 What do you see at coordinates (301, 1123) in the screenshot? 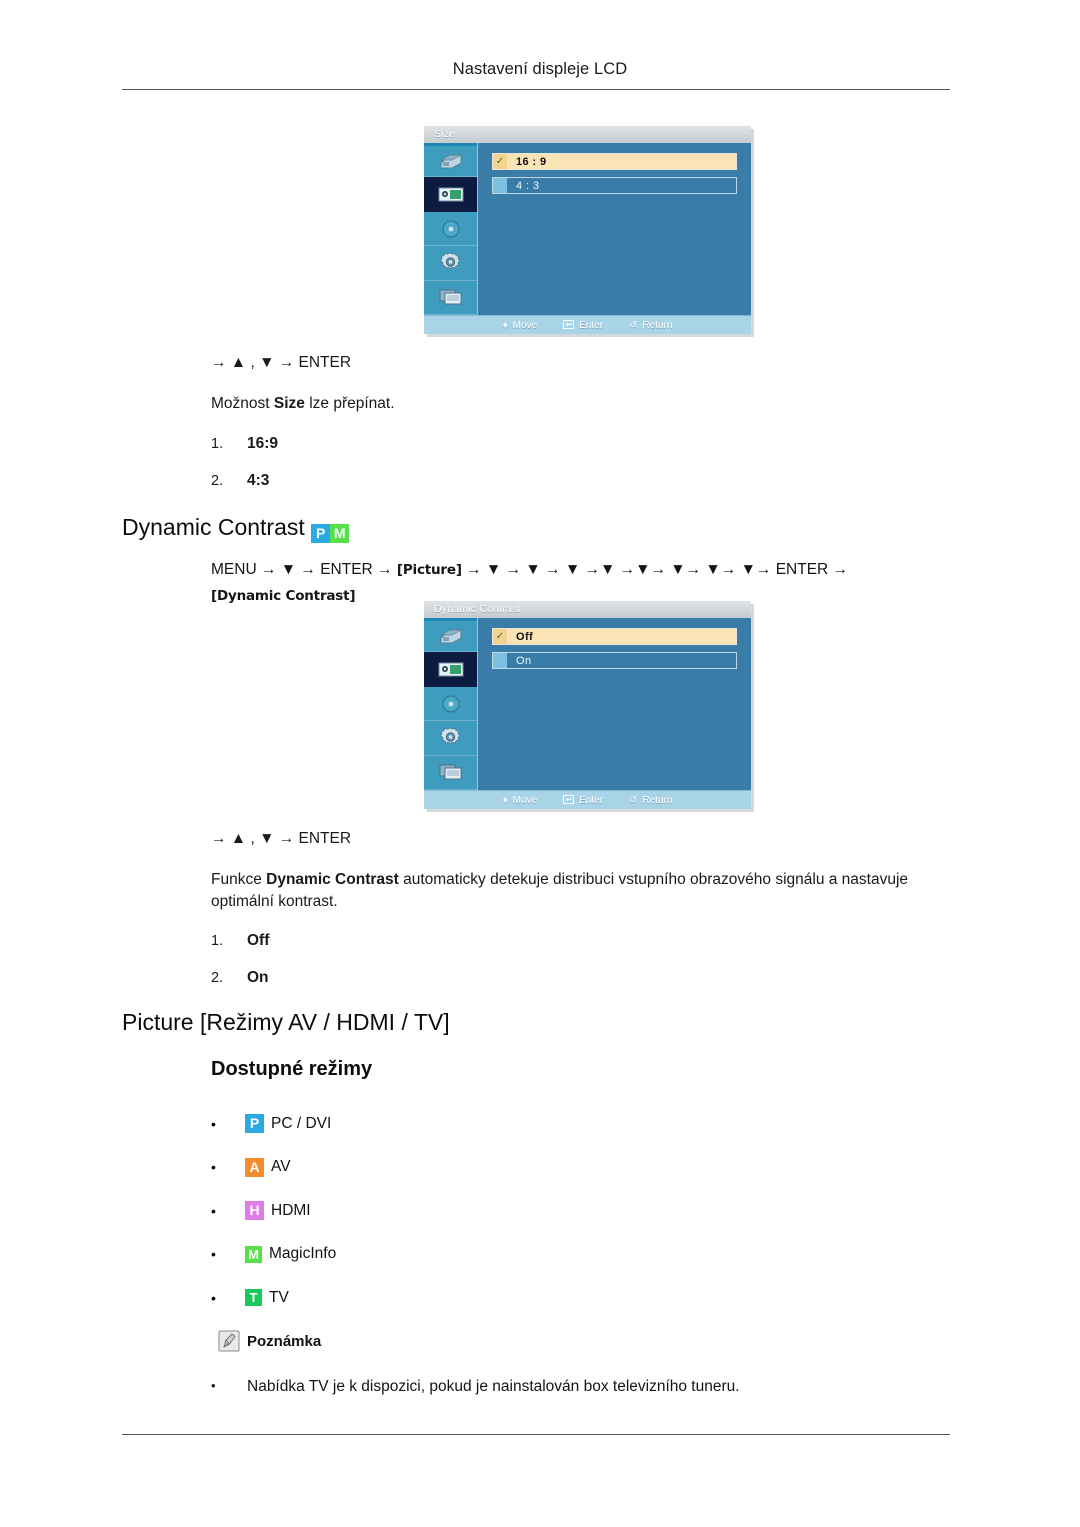
I see `mode-label: PC / DVI` at bounding box center [301, 1123].